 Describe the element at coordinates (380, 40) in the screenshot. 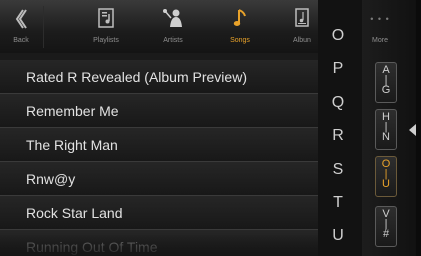

I see `more-label: More` at that location.